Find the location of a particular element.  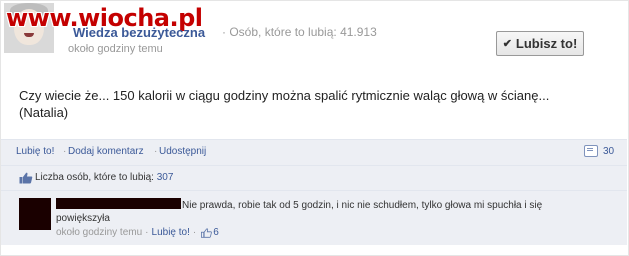

commenter-avatar-redacted is located at coordinates (35, 214).